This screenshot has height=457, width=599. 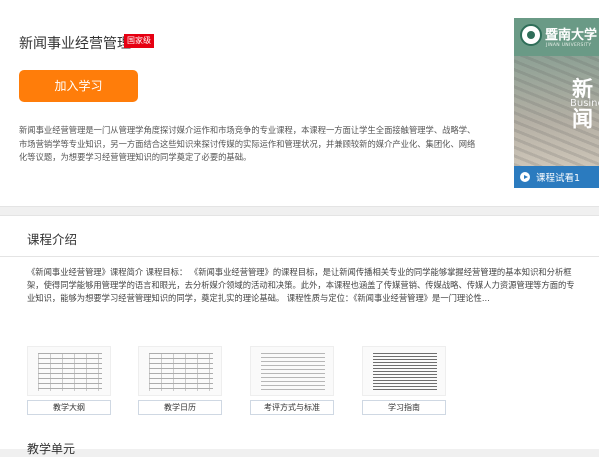 I want to click on play-icon, so click(x=525, y=177).